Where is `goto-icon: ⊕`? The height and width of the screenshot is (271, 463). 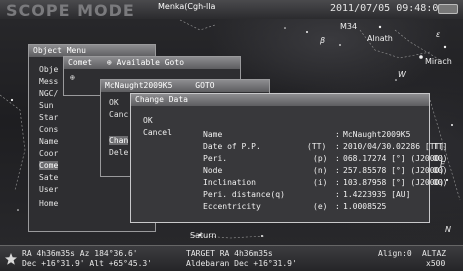 goto-icon: ⊕ is located at coordinates (109, 62).